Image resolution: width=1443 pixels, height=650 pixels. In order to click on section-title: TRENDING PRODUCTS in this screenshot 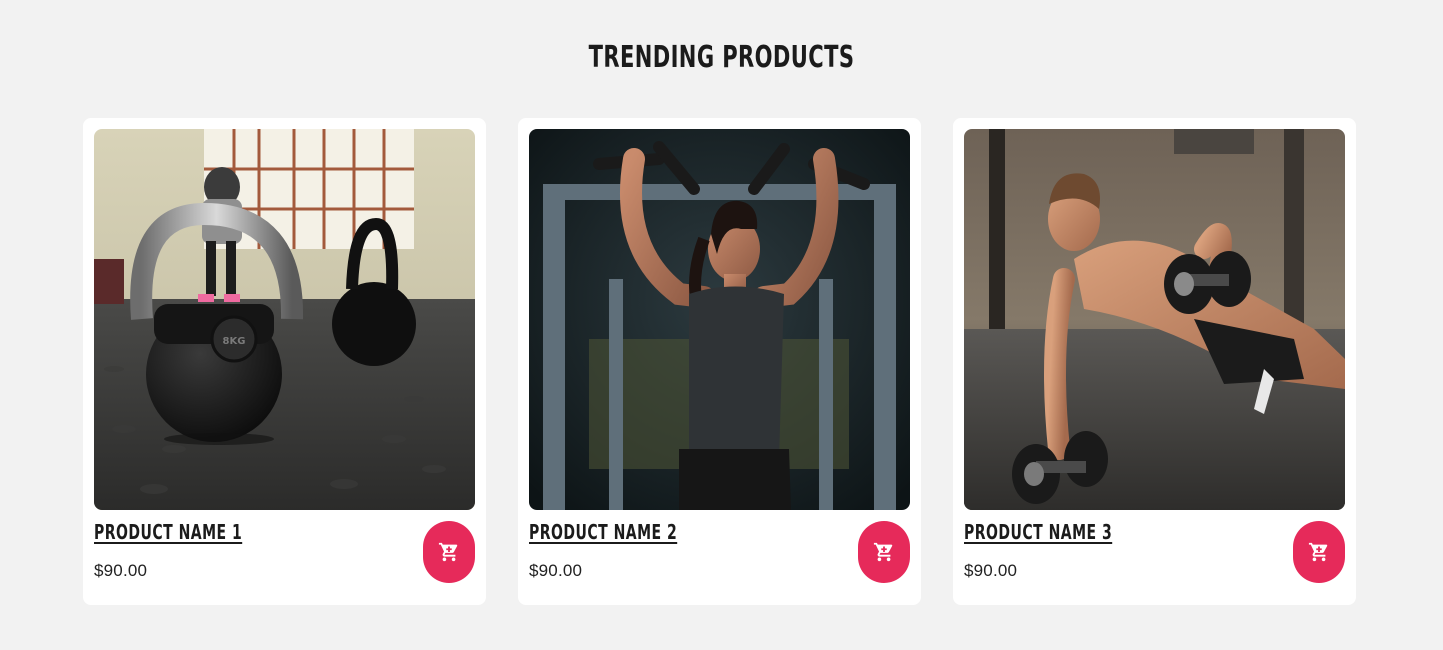, I will do `click(721, 57)`.